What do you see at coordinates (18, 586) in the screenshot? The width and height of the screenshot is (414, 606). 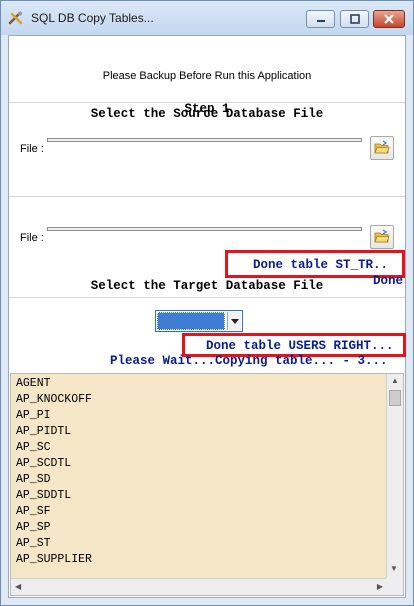 I see `scroll-left-icon: ◀` at bounding box center [18, 586].